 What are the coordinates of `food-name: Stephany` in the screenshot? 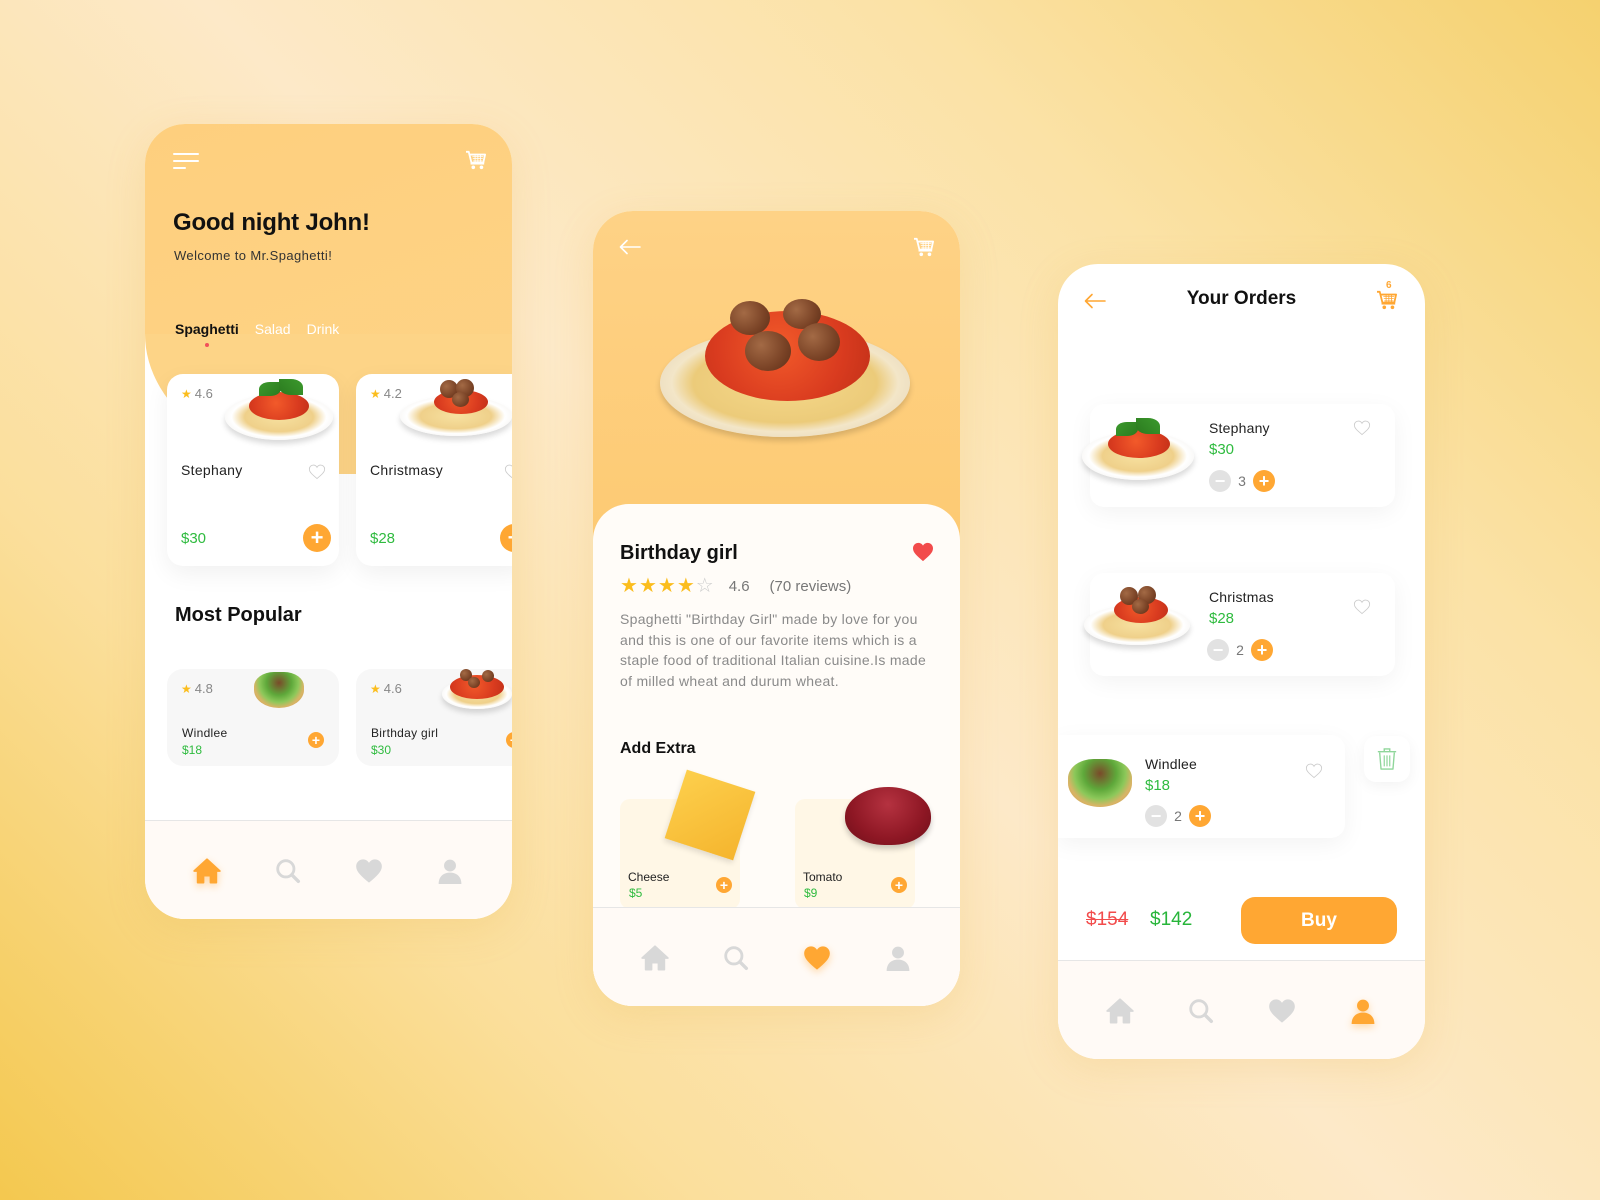 It's located at (212, 470).